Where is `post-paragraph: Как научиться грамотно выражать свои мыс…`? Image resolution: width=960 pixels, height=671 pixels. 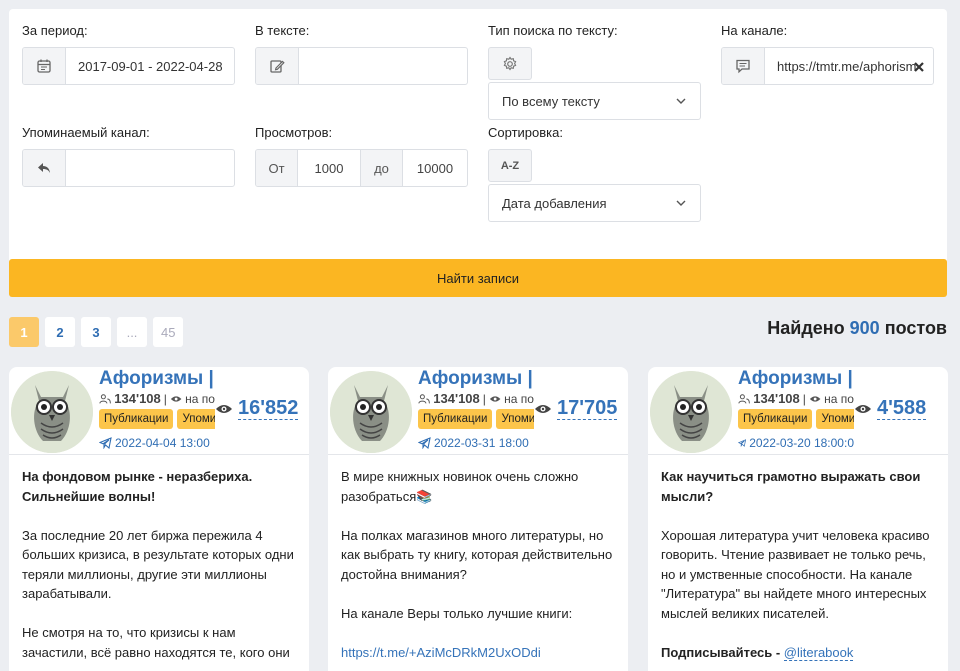
post-paragraph: Как научиться грамотно выражать свои мыс… is located at coordinates (791, 486).